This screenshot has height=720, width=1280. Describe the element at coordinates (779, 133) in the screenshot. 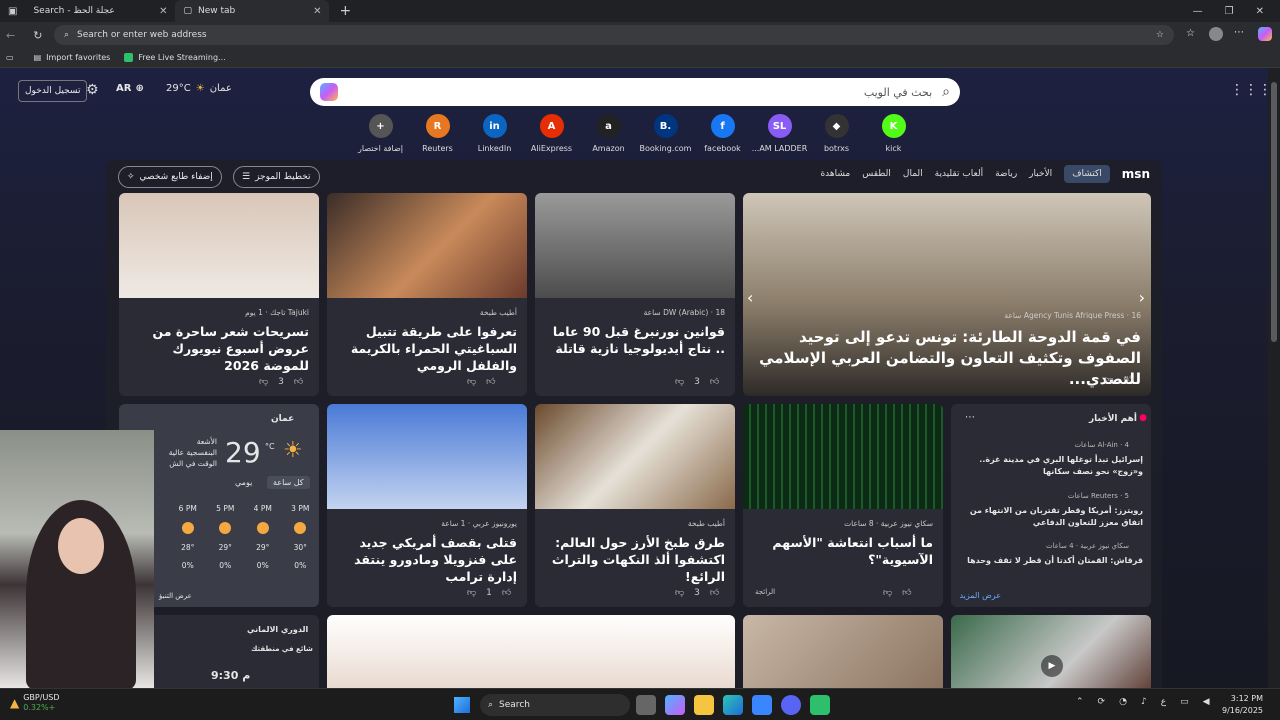

I see `shortcut-item: SL ...AM LADDER` at that location.